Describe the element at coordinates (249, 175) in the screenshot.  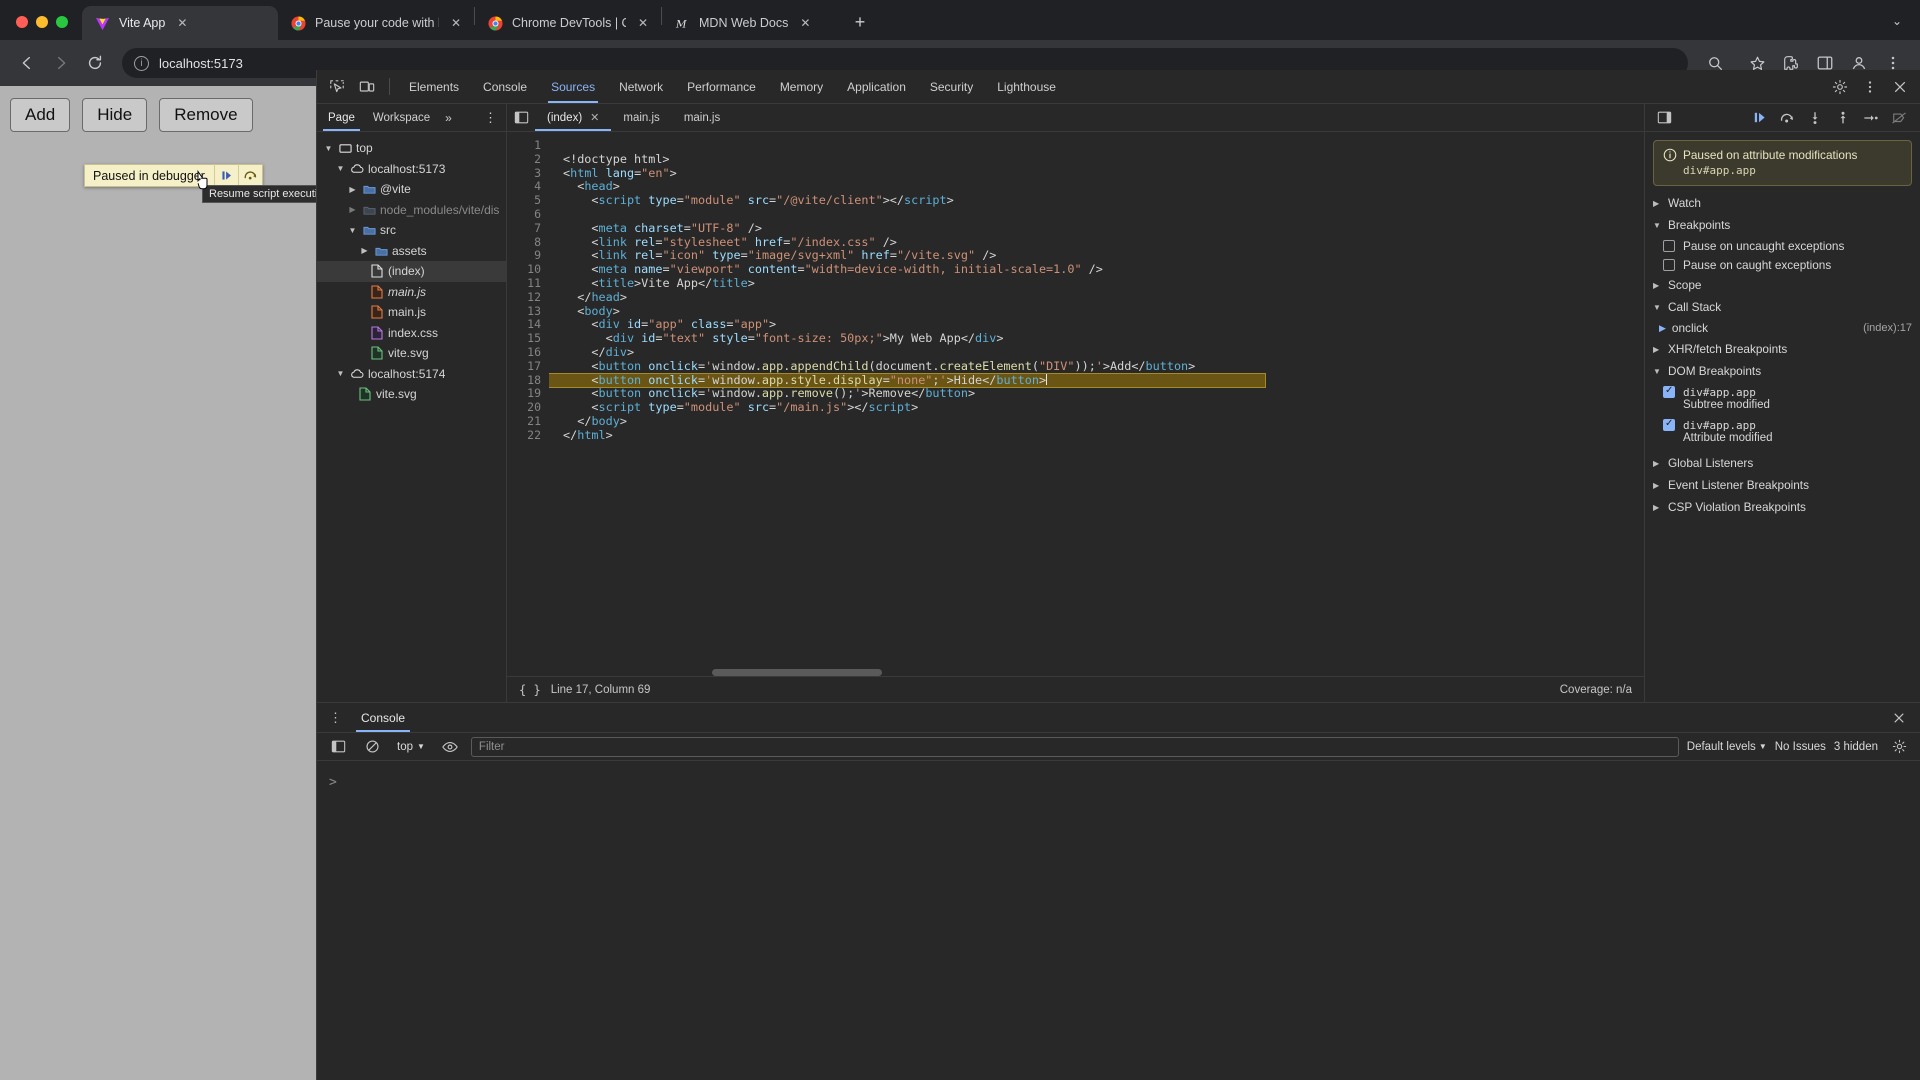
I see `overlay-step-over-icon` at that location.